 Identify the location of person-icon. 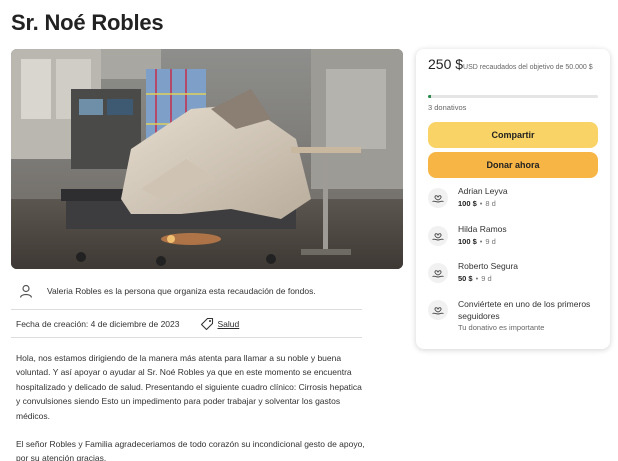
(26, 291).